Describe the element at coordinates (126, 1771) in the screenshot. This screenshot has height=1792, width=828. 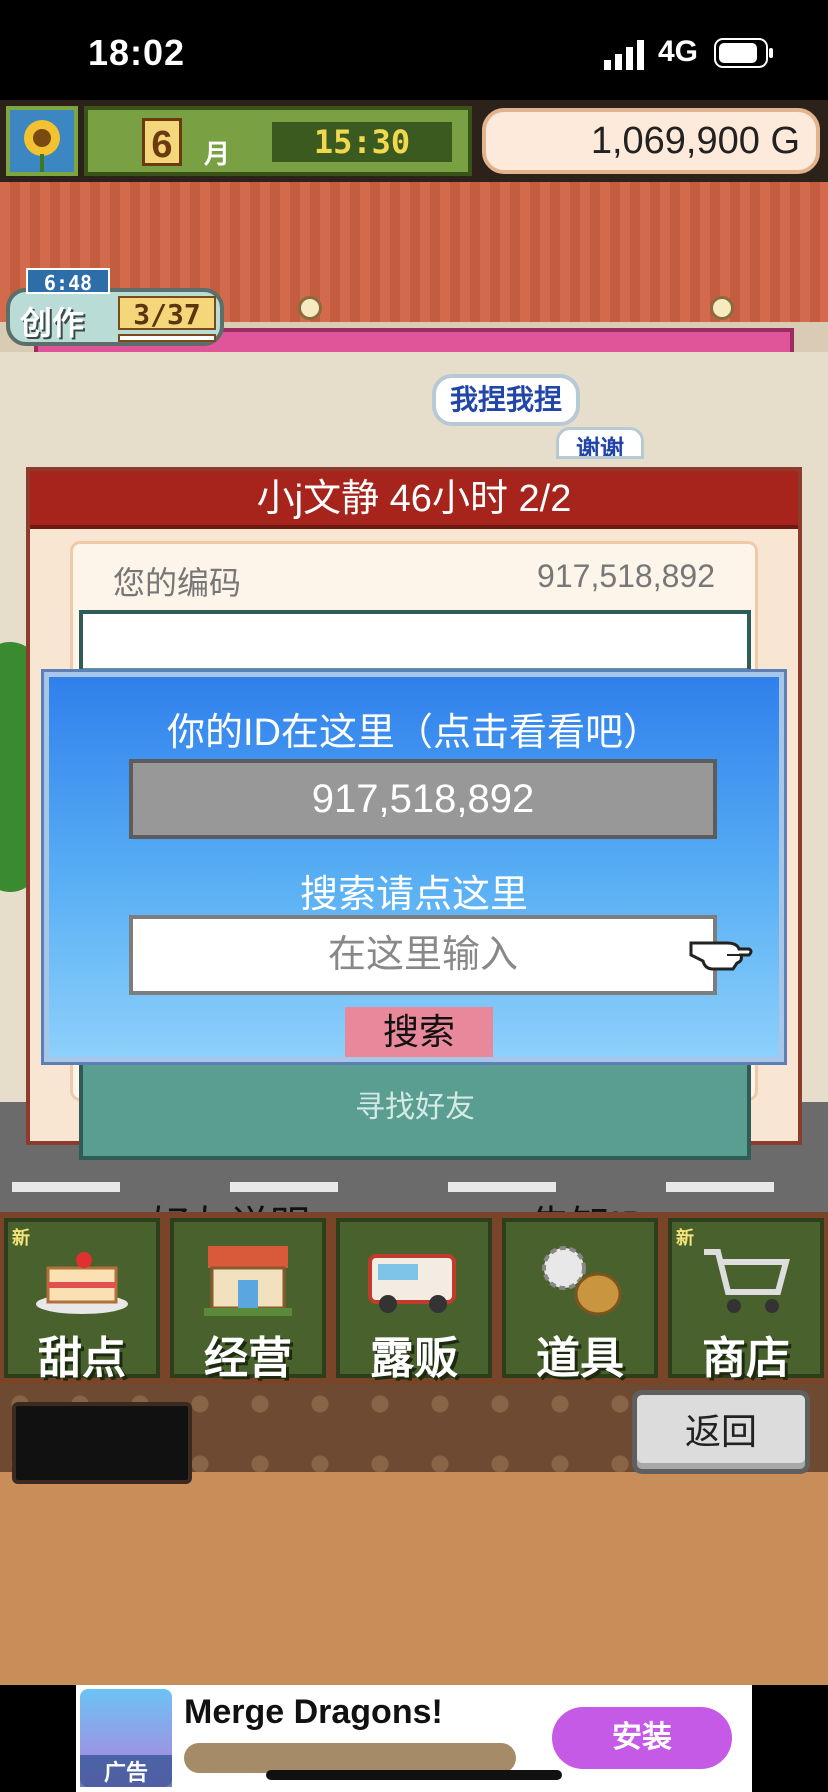
I see `ad-tag: 广告` at that location.